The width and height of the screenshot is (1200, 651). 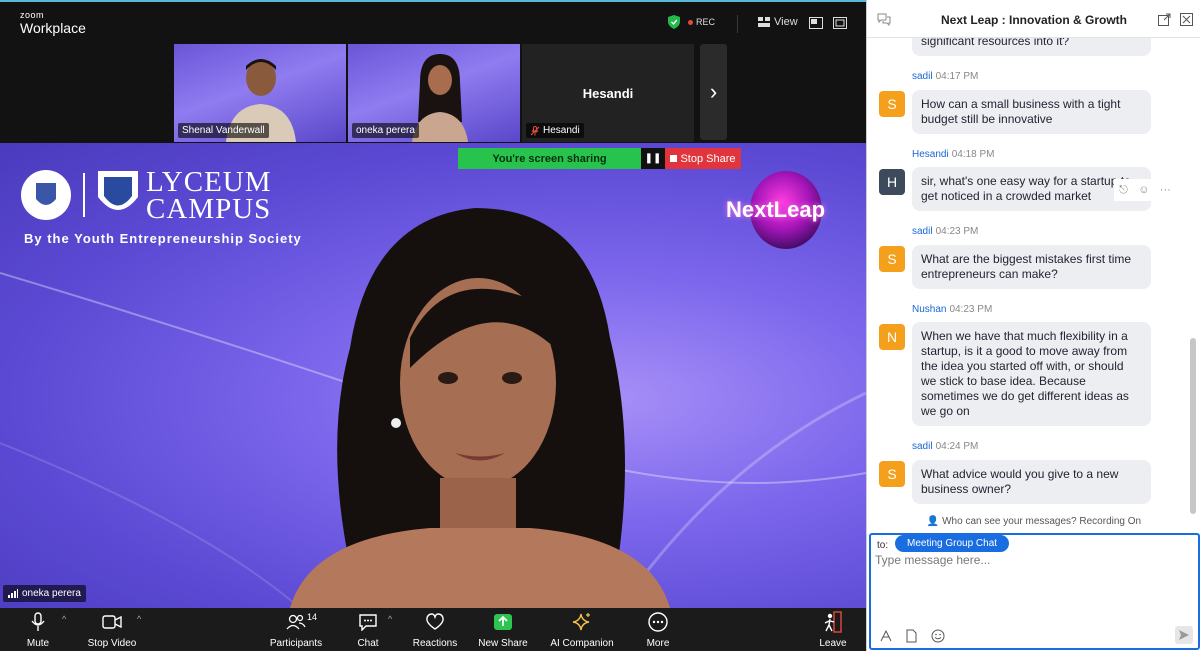 What do you see at coordinates (385, 130) in the screenshot?
I see `participant-name: oneka perera` at bounding box center [385, 130].